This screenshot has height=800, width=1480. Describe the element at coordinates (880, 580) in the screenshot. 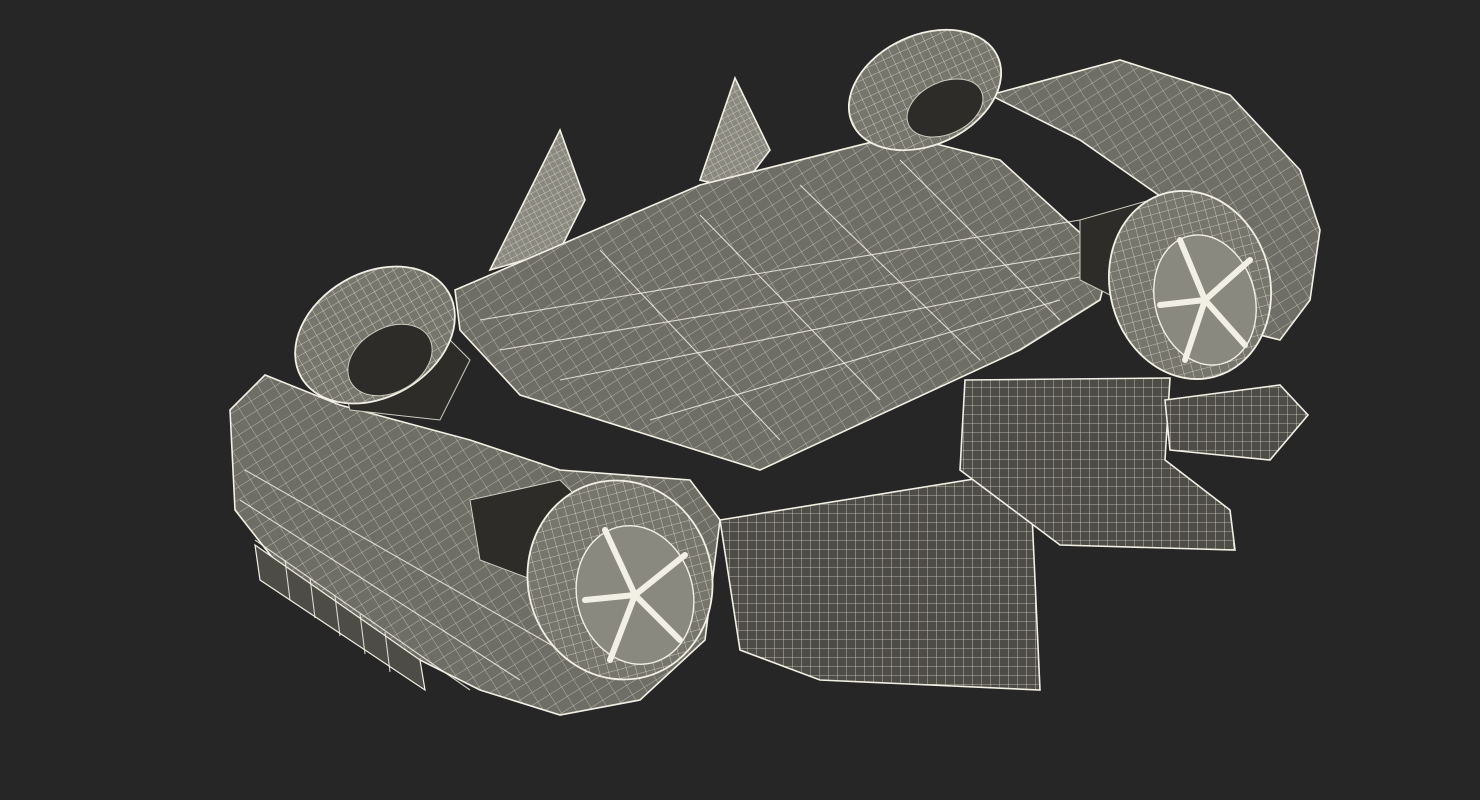

I see `side-skirt` at that location.